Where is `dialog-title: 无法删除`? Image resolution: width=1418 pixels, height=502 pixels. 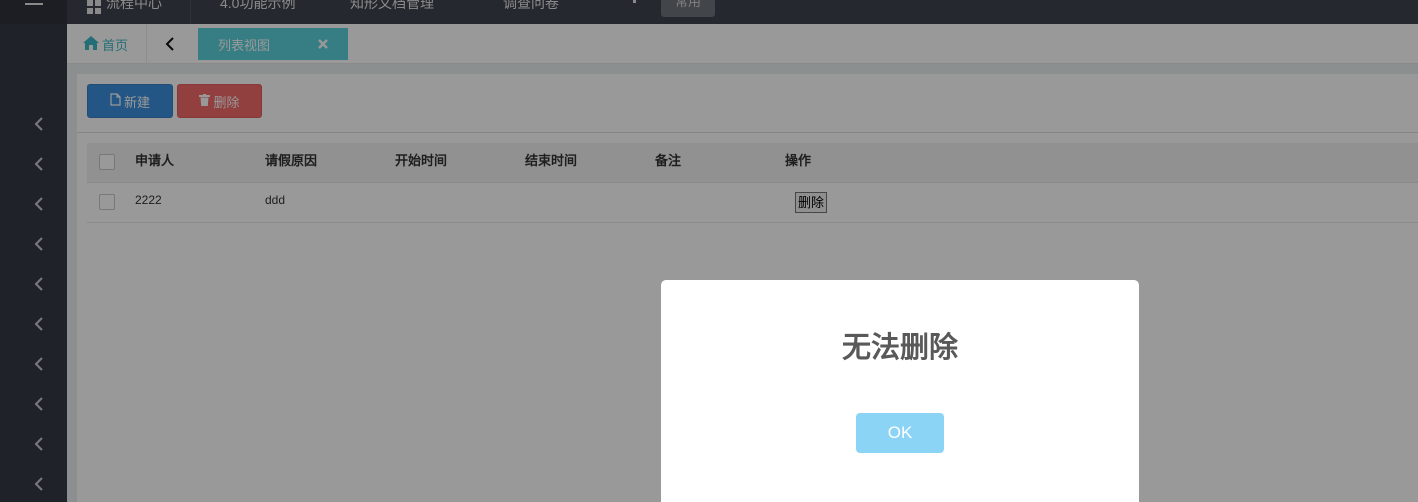 dialog-title: 无法删除 is located at coordinates (899, 348).